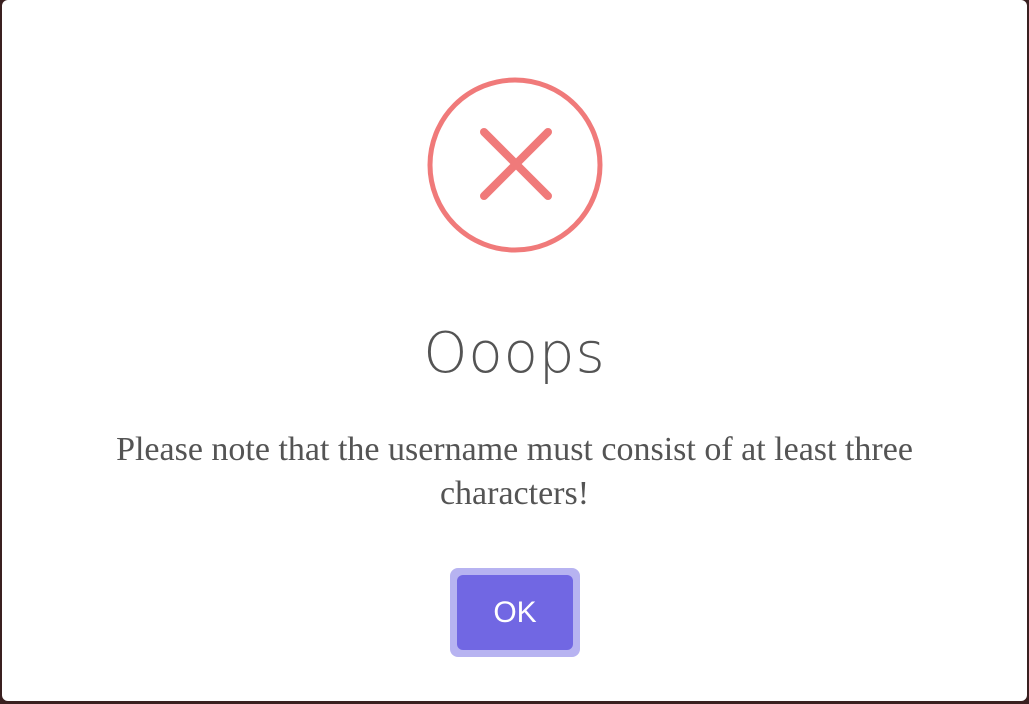 The image size is (1029, 704). Describe the element at coordinates (515, 165) in the screenshot. I see `error-x-icon` at that location.